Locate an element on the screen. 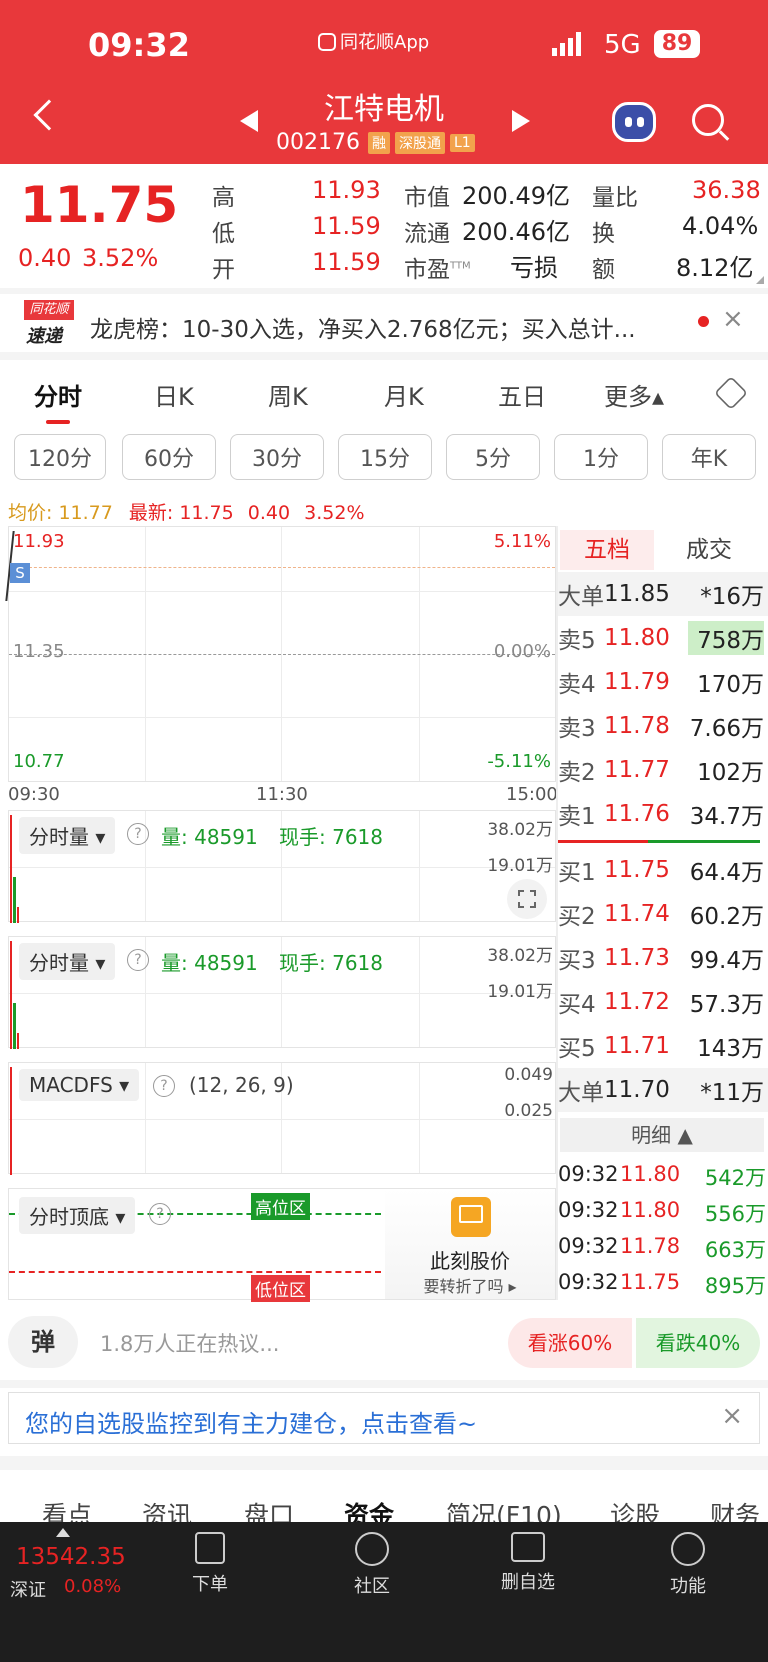 The image size is (768, 1662). section-f10: 简况(F10) is located at coordinates (504, 1509).